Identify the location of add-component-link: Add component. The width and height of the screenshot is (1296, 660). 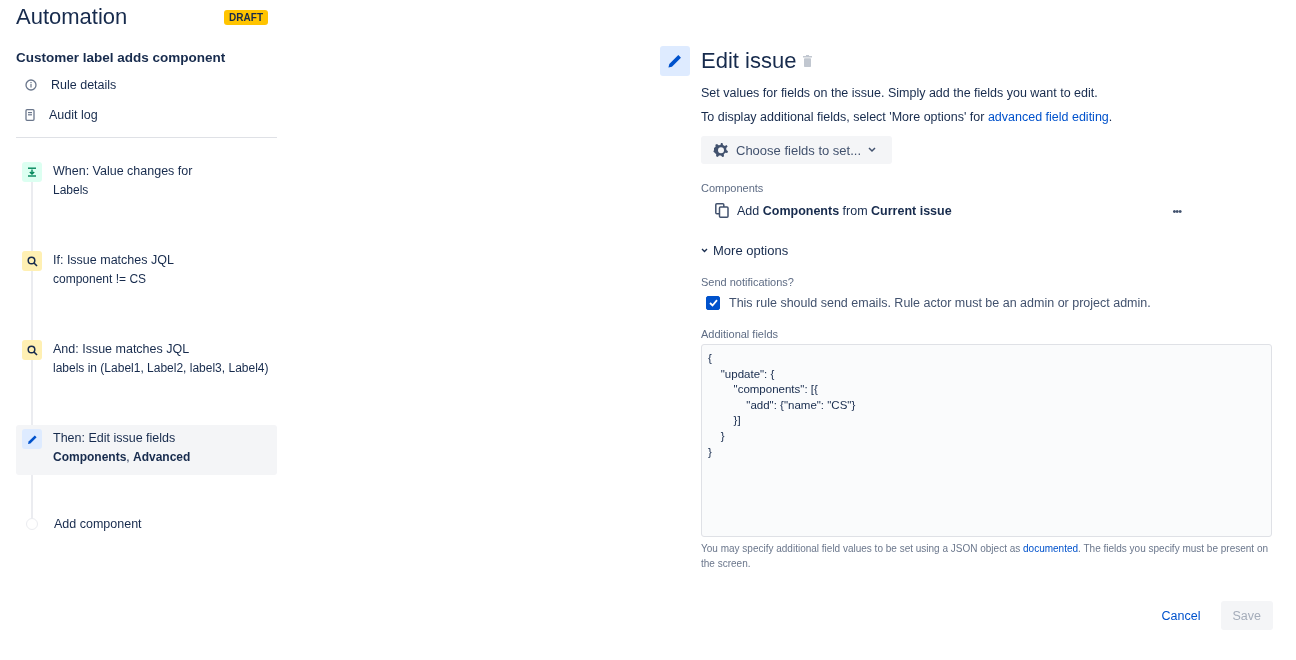
(98, 524).